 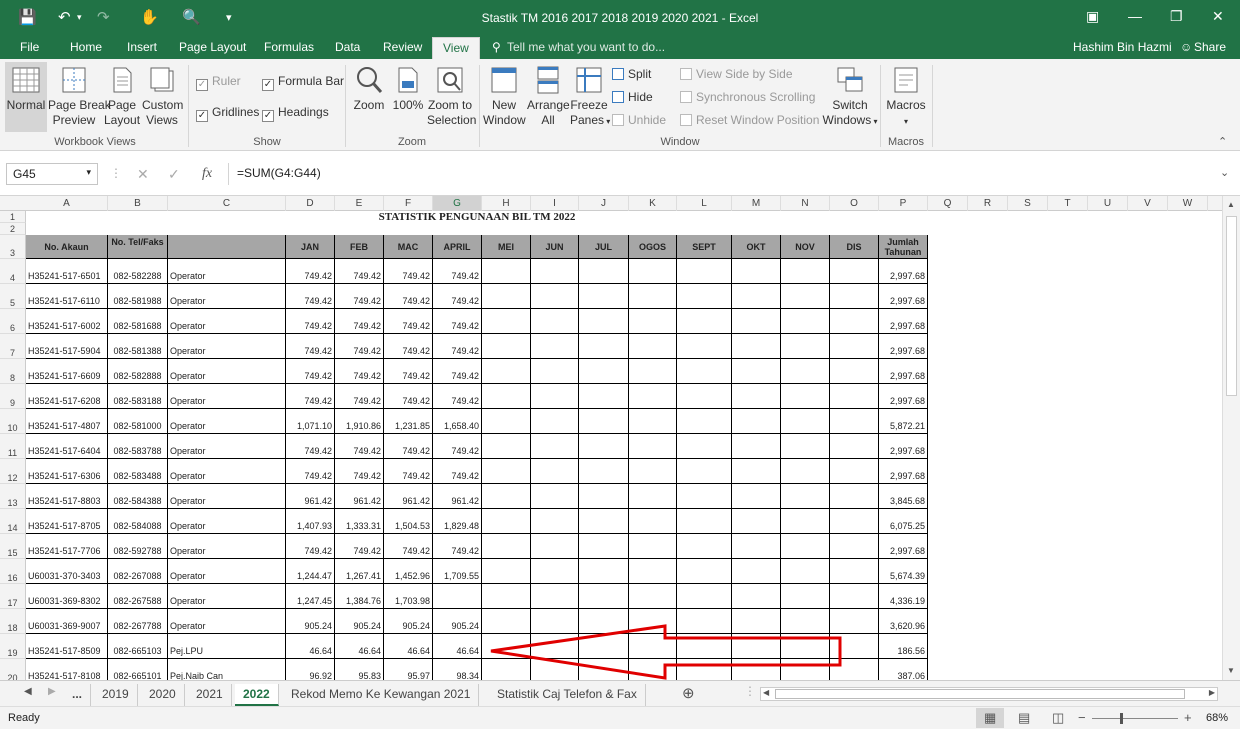 I want to click on vertical-scrollbar: ▲ ▼, so click(x=1231, y=438).